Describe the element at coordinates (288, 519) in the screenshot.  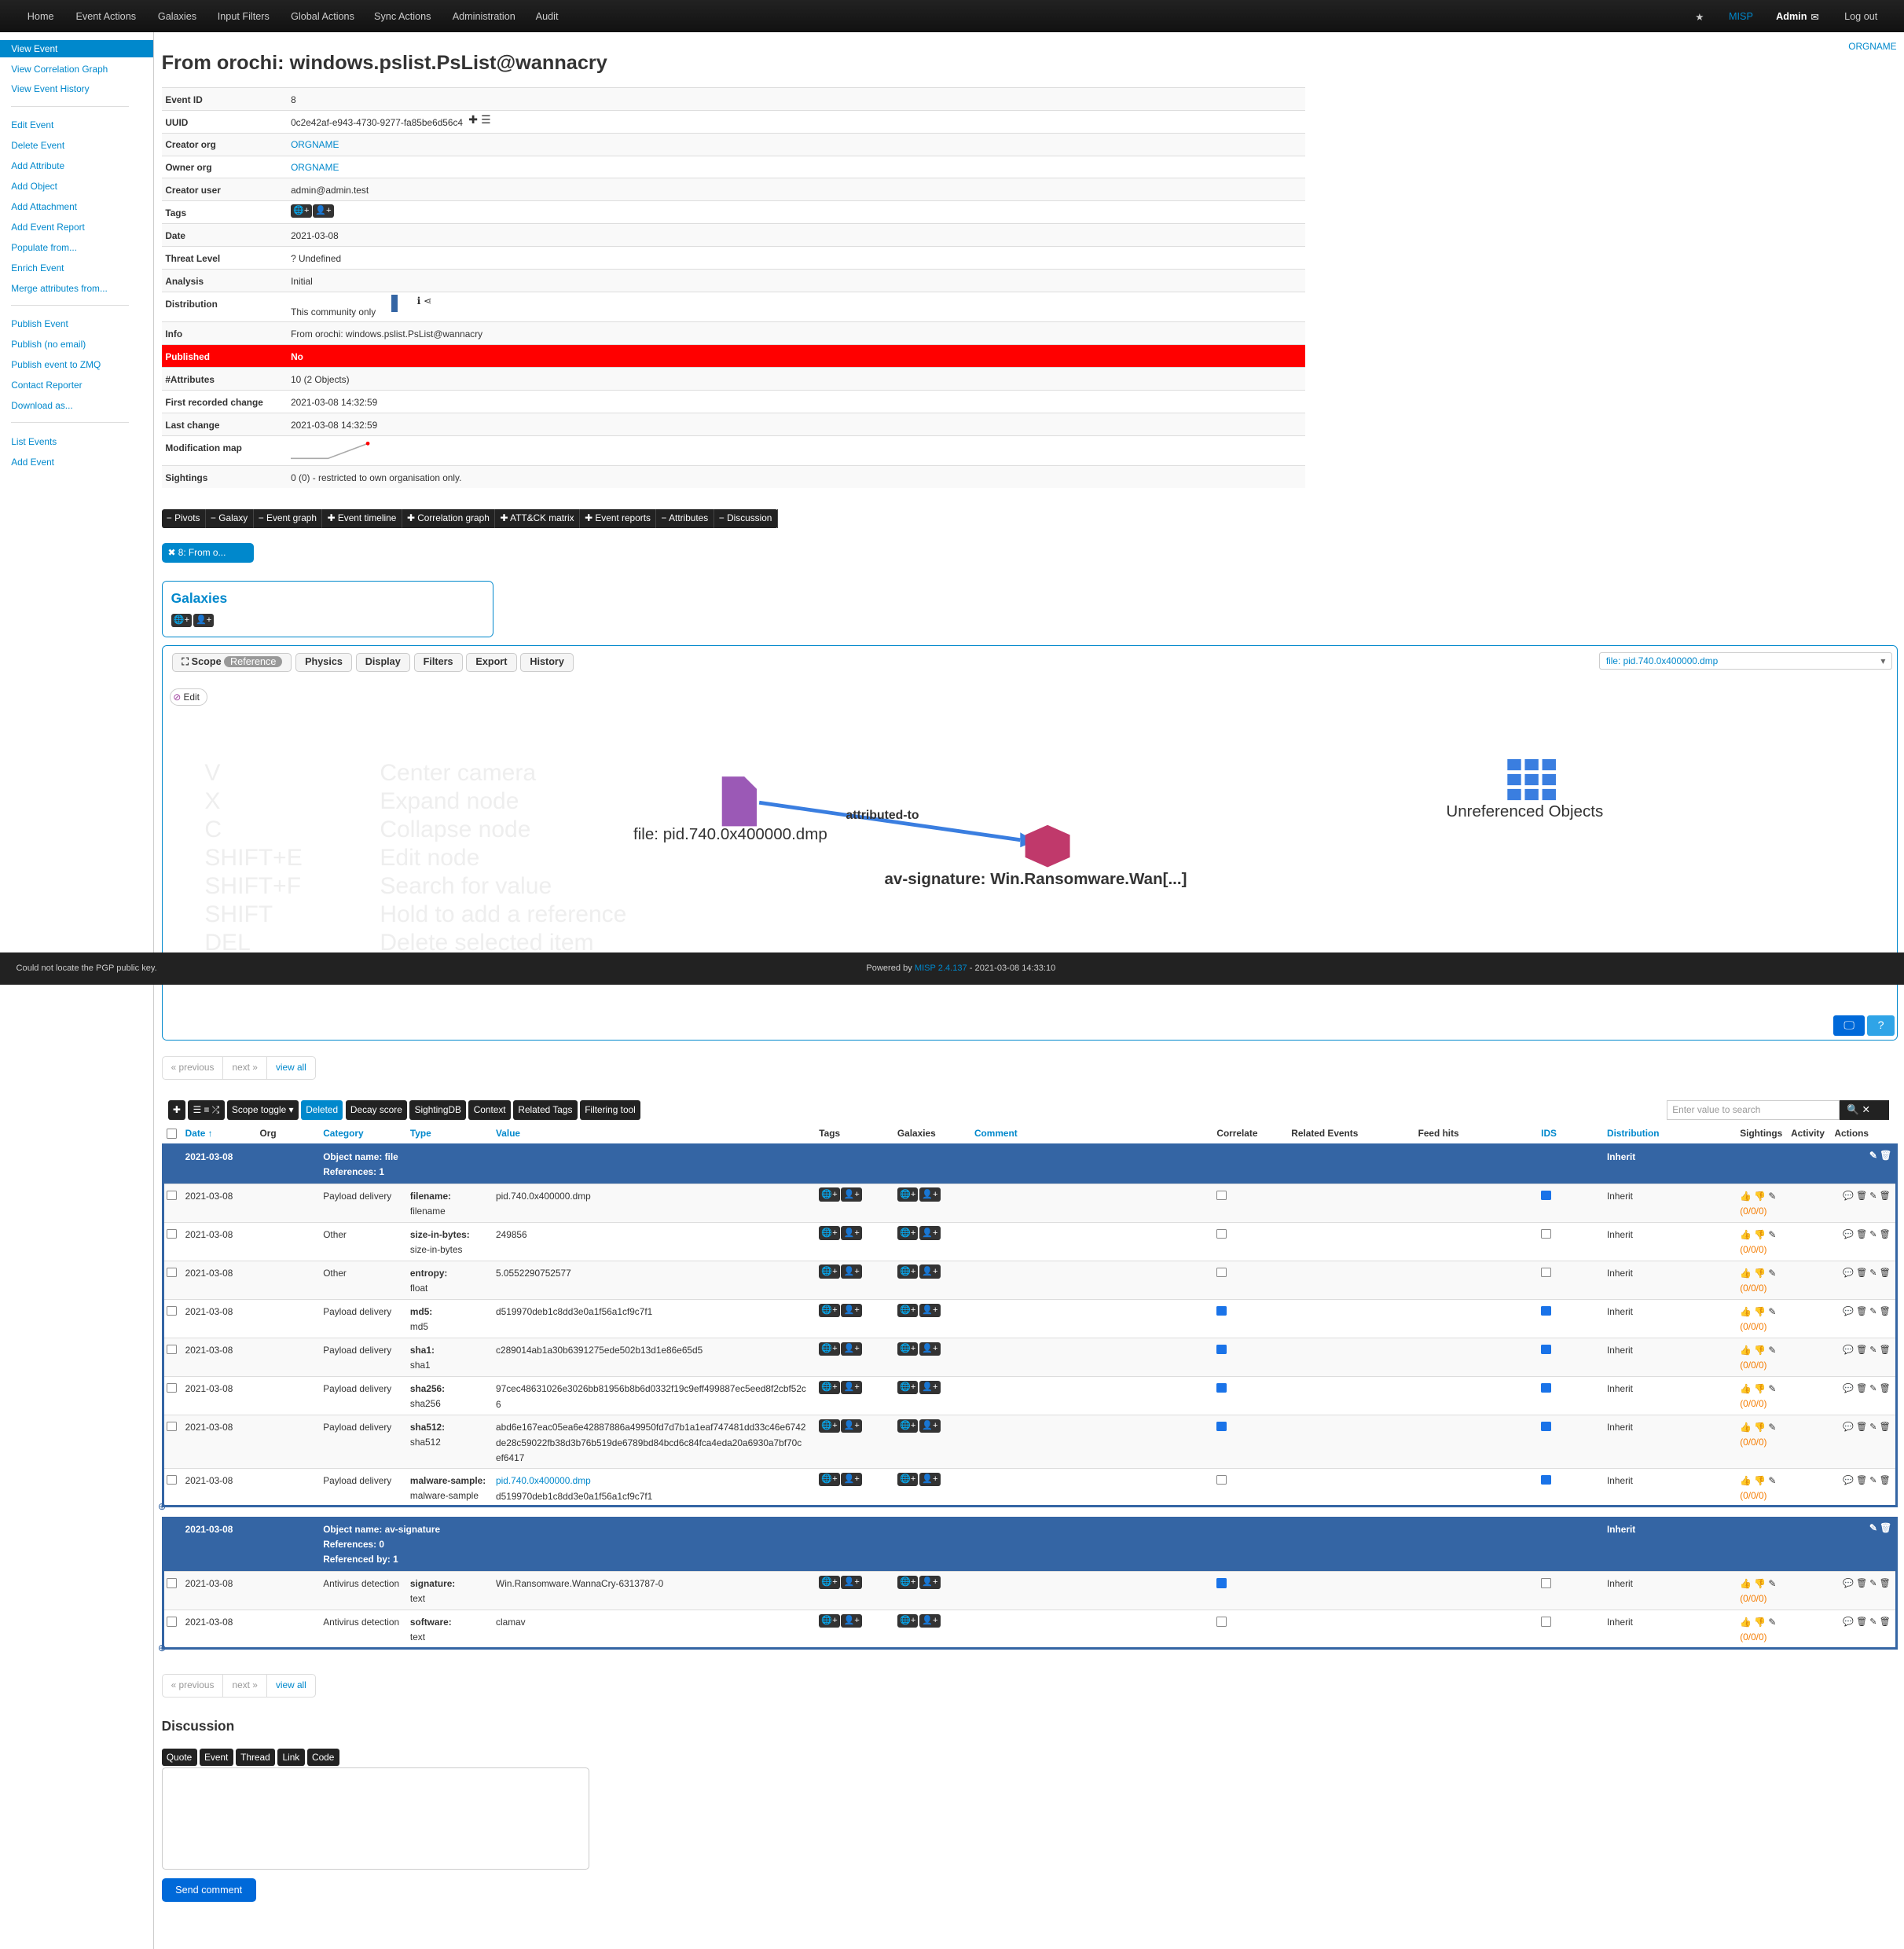
I see `toggle-button: − Event graph` at that location.